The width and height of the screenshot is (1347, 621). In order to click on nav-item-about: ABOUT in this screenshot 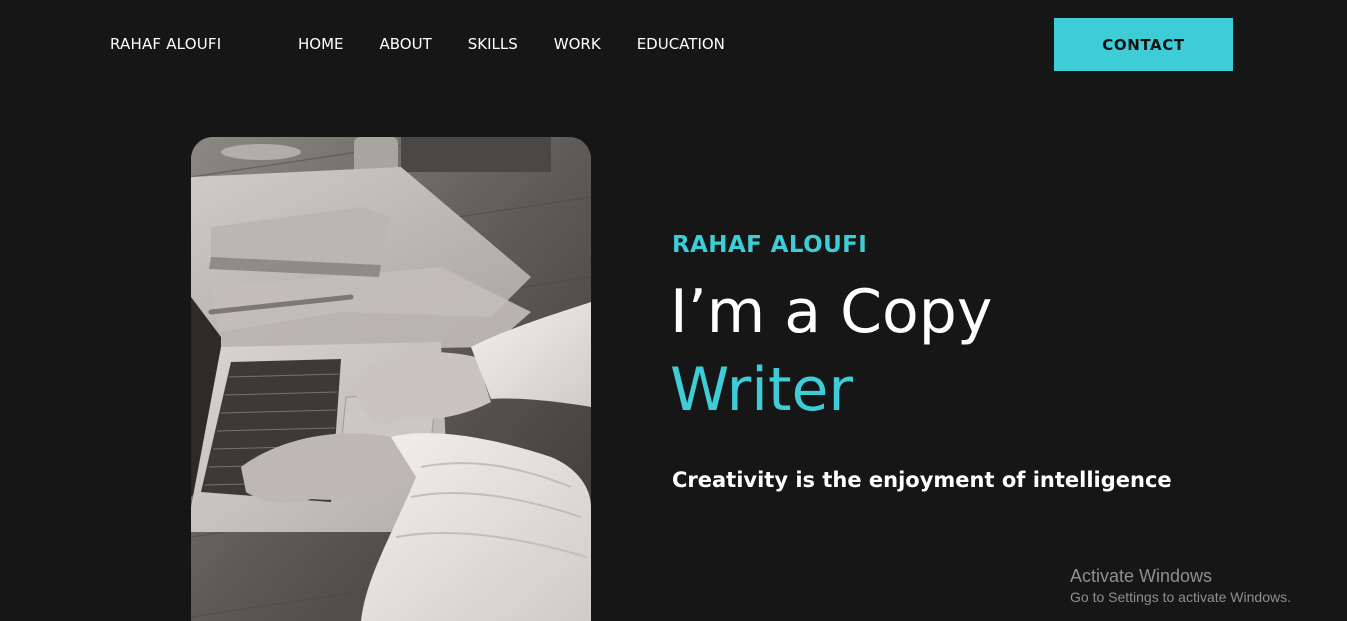, I will do `click(406, 44)`.